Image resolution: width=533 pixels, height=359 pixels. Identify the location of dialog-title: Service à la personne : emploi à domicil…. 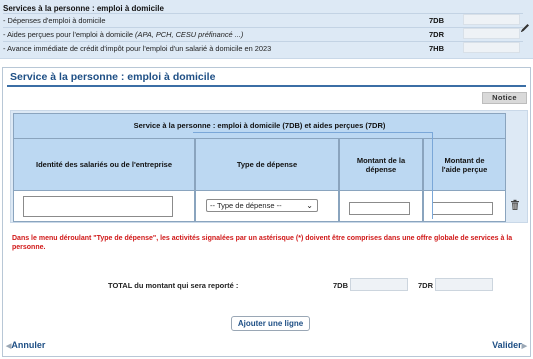
(113, 77).